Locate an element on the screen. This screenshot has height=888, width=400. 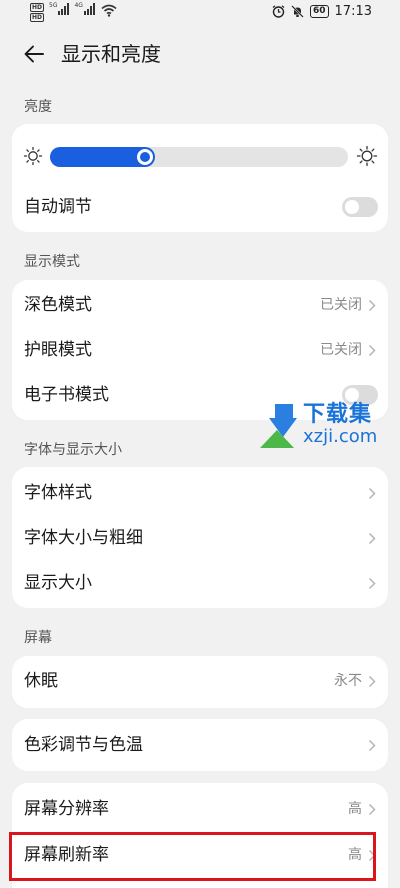
display-mode-card: 深色模式 已关闭 护眼模式 已关闭 电子书模式 is located at coordinates (200, 350).